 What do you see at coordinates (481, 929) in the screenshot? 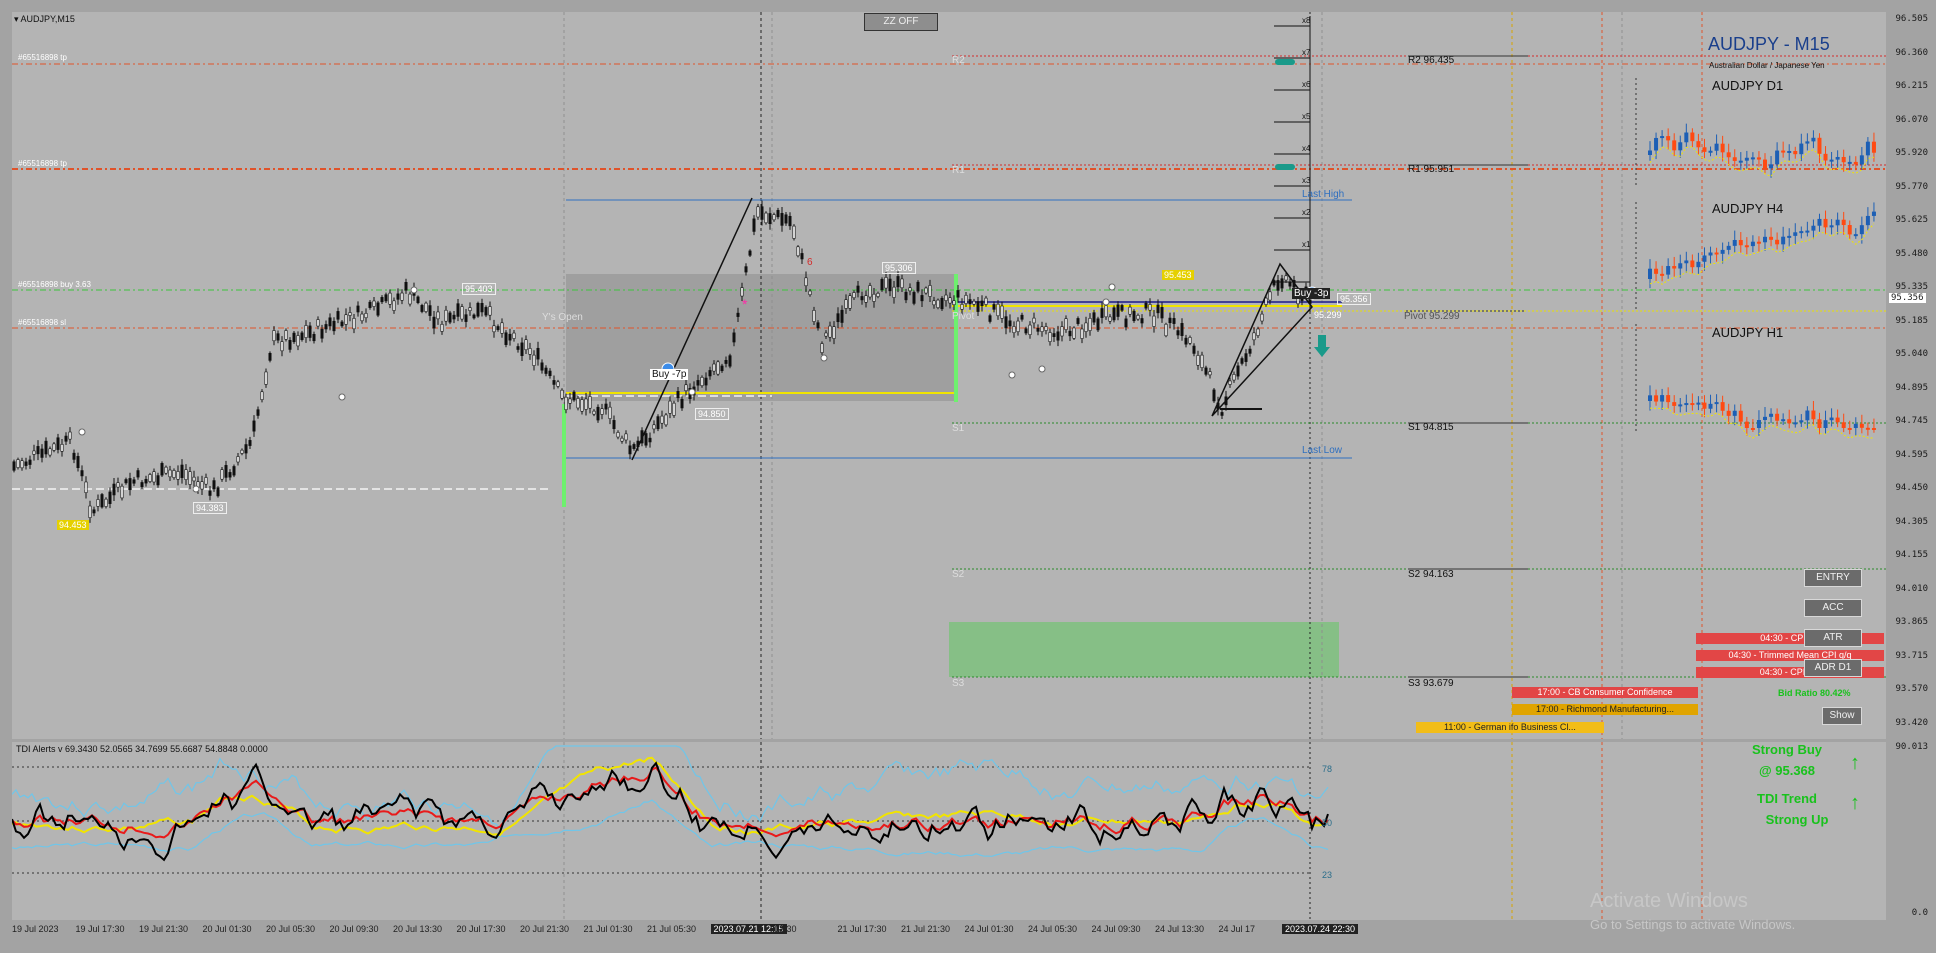
I see `time-axis-label: 20 Jul 17:30` at bounding box center [481, 929].